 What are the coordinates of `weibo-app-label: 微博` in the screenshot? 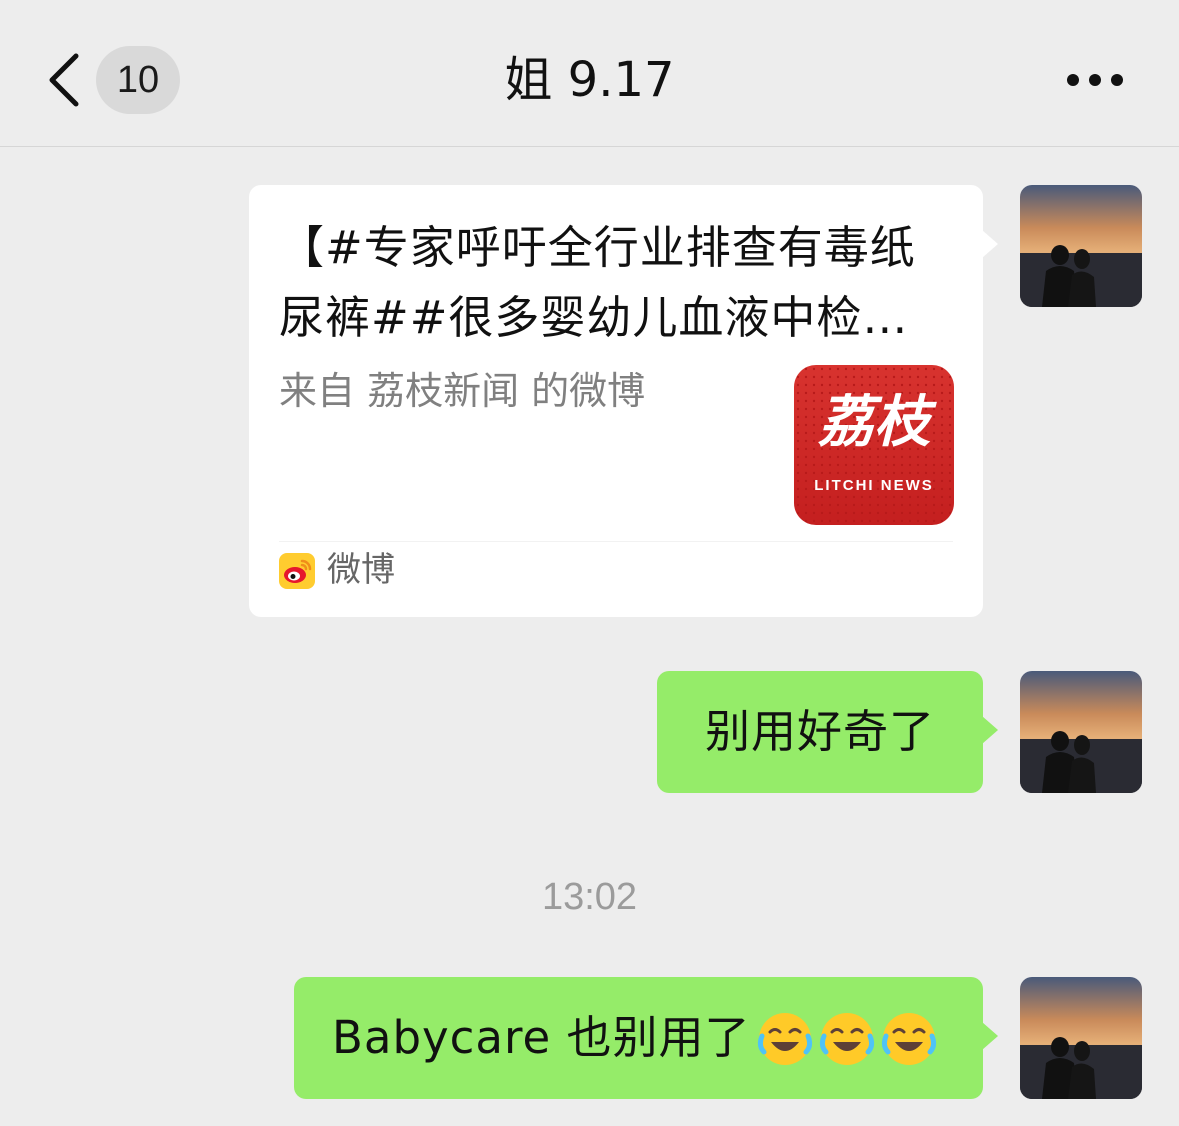 It's located at (361, 570).